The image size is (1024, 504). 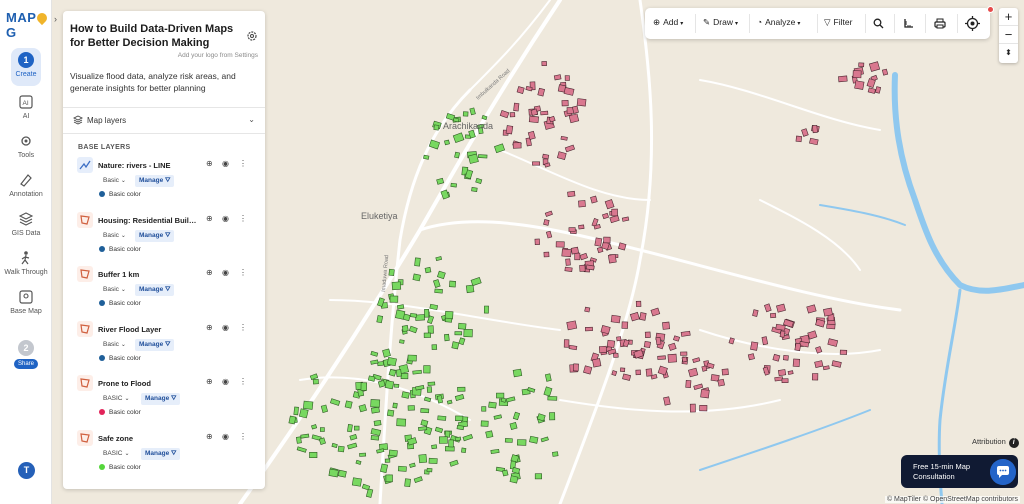 What do you see at coordinates (908, 23) in the screenshot?
I see `measure-ruler-icon` at bounding box center [908, 23].